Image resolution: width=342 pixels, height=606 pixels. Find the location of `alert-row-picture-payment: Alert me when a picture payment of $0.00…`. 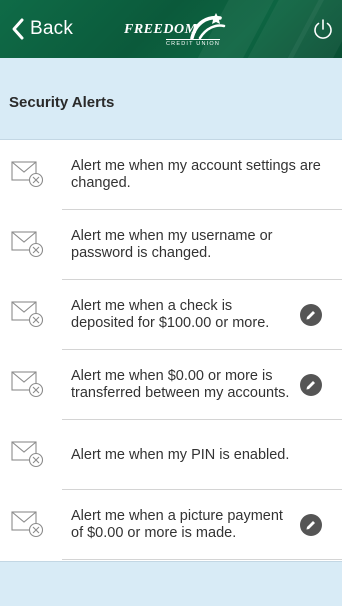

alert-row-picture-payment: Alert me when a picture payment of $0.00… is located at coordinates (171, 525).